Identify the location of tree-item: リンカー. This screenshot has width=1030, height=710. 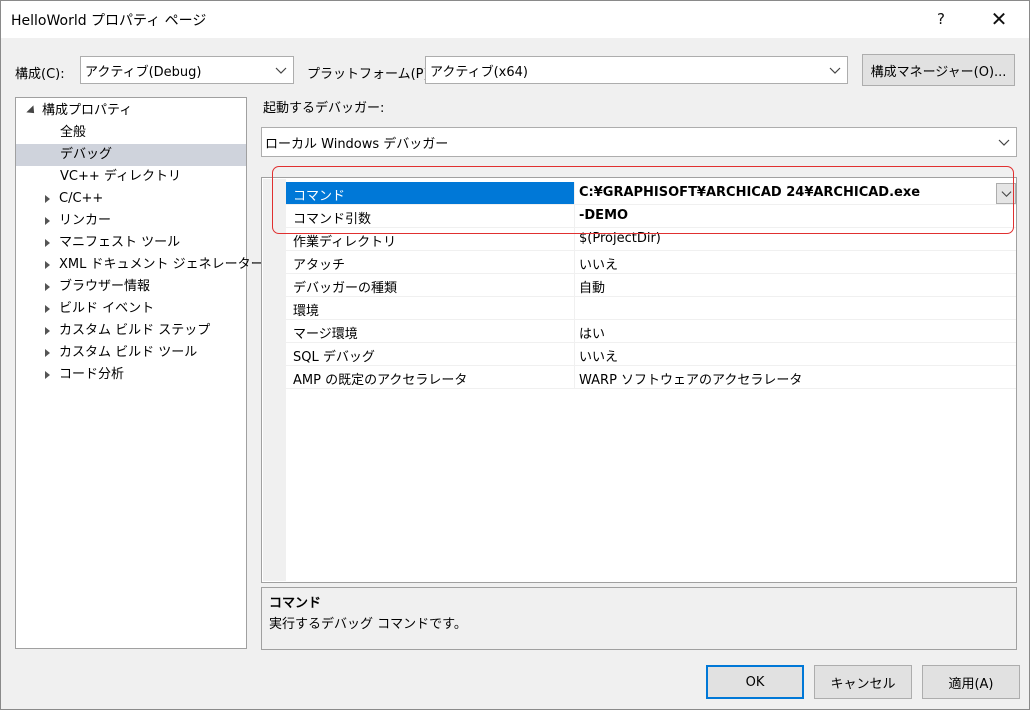
(131, 221).